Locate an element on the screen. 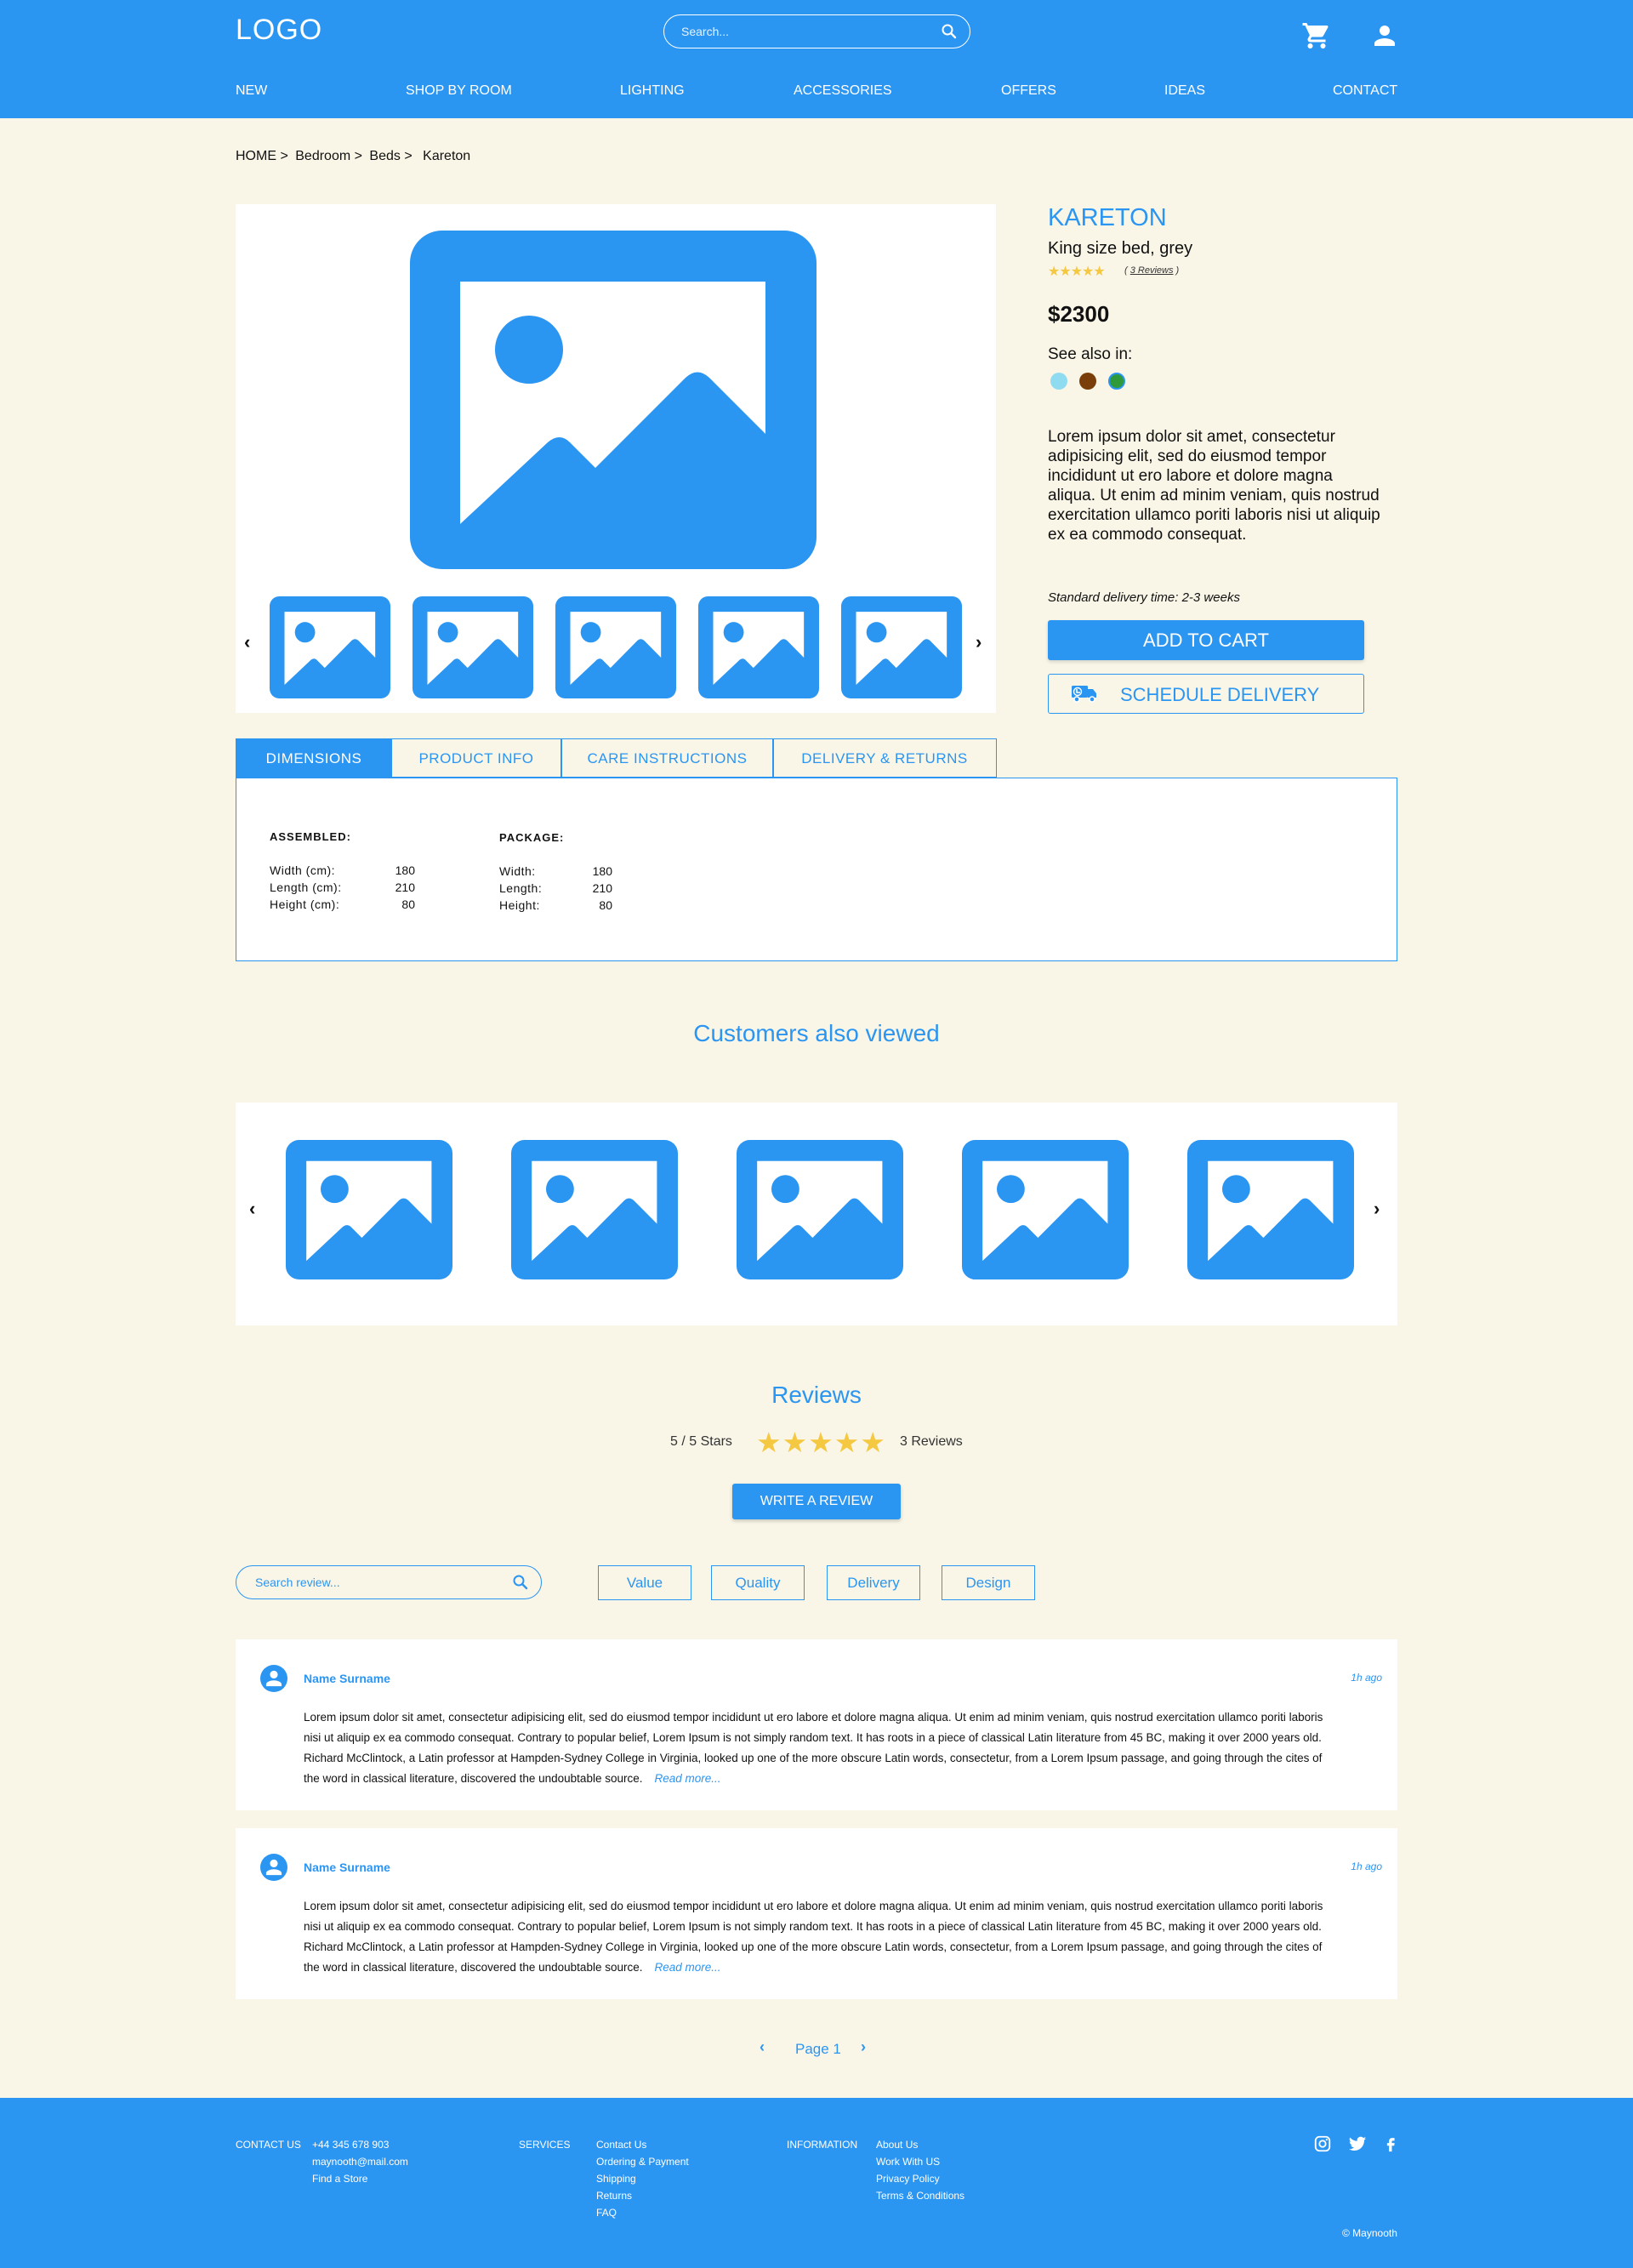 The width and height of the screenshot is (1633, 2268). tab-dimensions: DIMENSIONS is located at coordinates (314, 758).